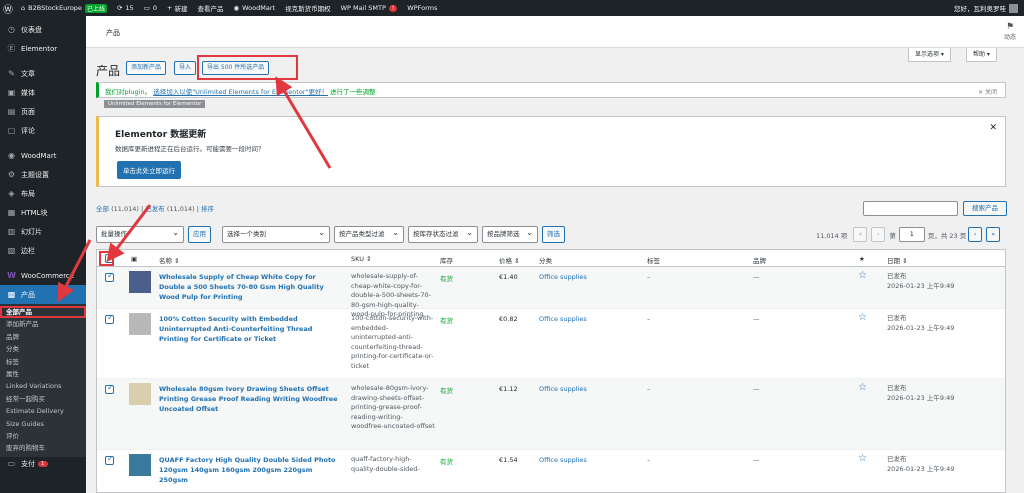 This screenshot has width=1024, height=493. What do you see at coordinates (43, 73) in the screenshot?
I see `sidebar-item-posts: ✎ 文章` at bounding box center [43, 73].